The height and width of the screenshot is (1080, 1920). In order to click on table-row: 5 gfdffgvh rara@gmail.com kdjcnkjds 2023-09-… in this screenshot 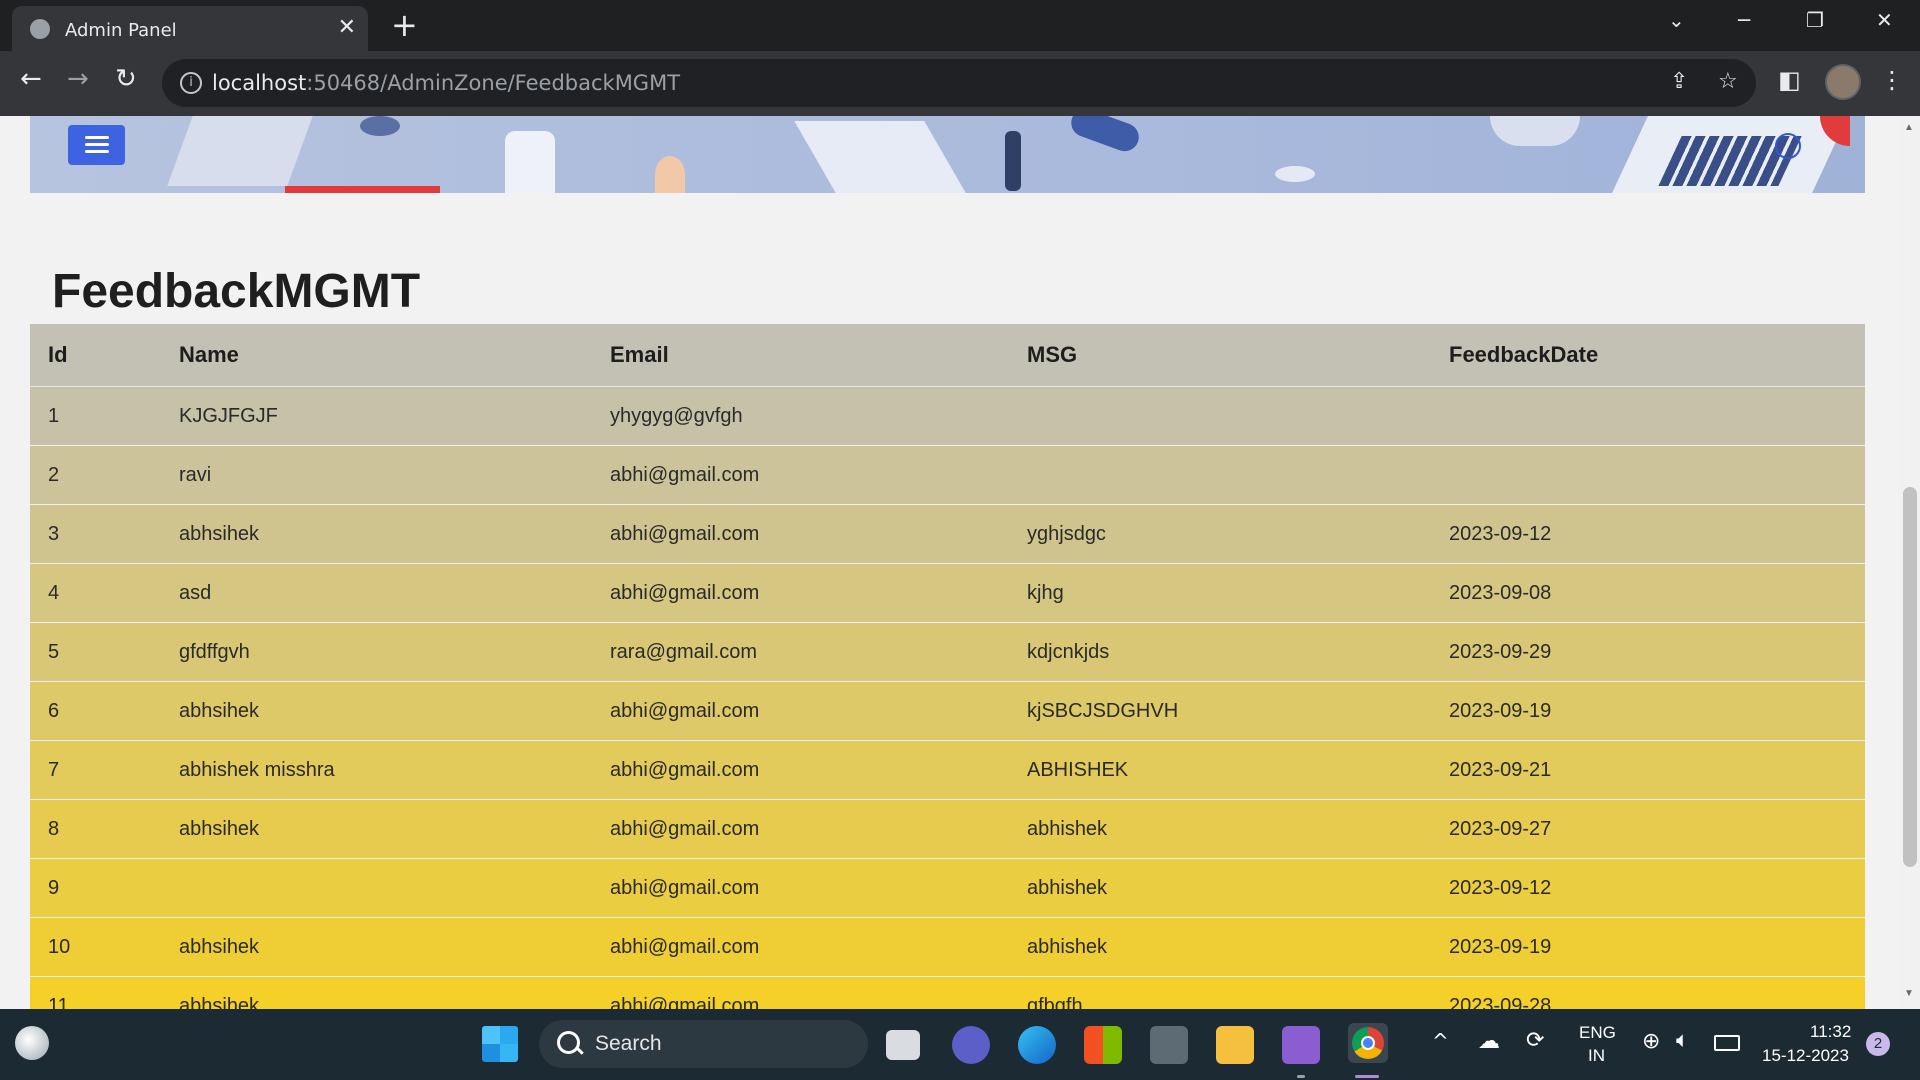, I will do `click(947, 652)`.